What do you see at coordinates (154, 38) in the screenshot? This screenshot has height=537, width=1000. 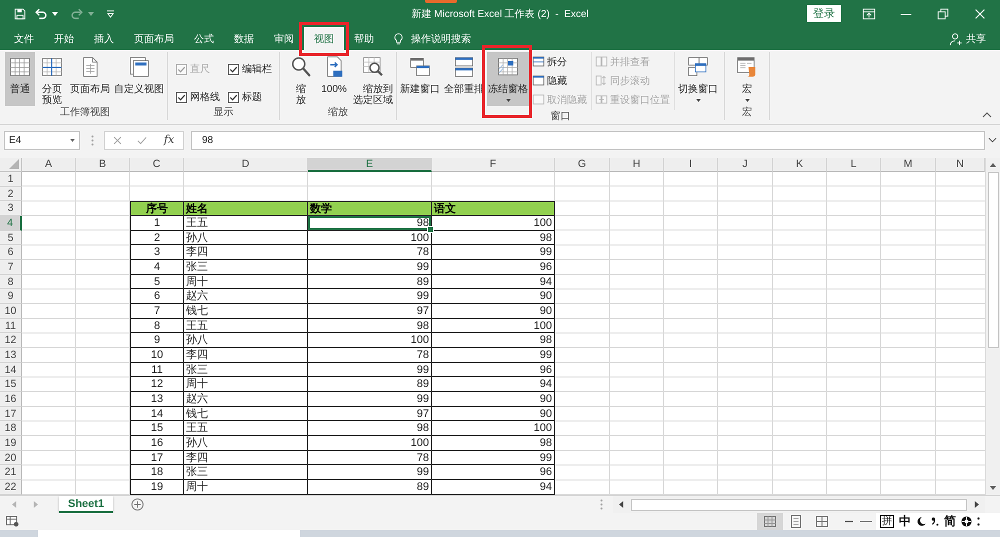 I see `ribbon-tab: 页面布局` at bounding box center [154, 38].